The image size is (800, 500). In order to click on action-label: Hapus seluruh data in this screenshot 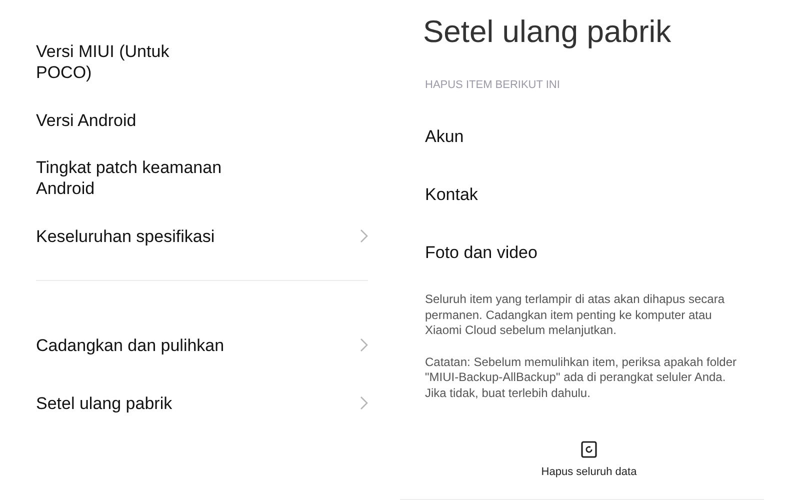, I will do `click(589, 472)`.